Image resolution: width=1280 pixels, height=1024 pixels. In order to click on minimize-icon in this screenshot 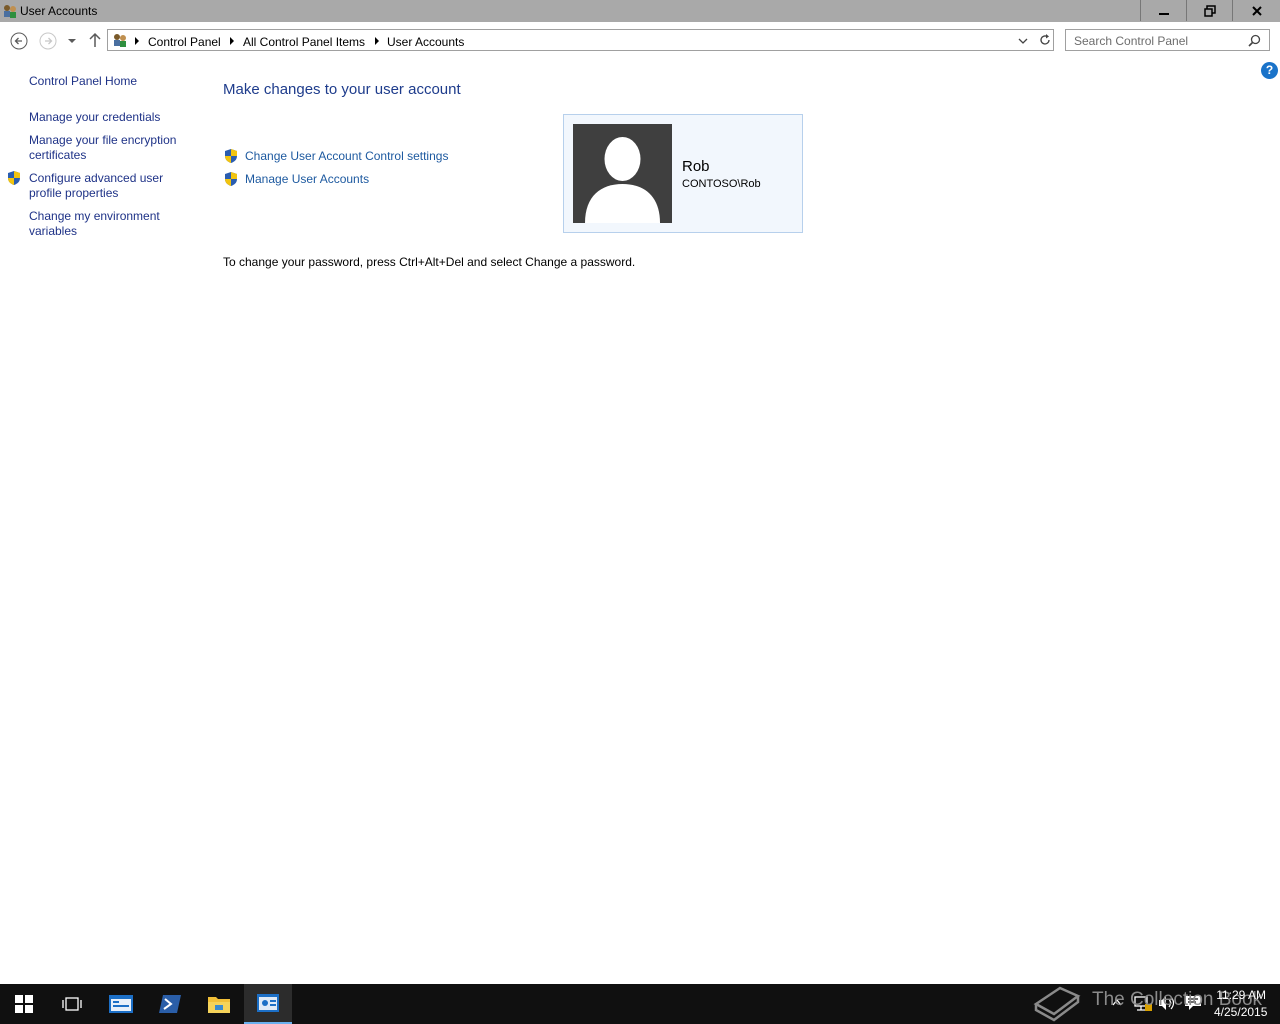, I will do `click(1164, 13)`.